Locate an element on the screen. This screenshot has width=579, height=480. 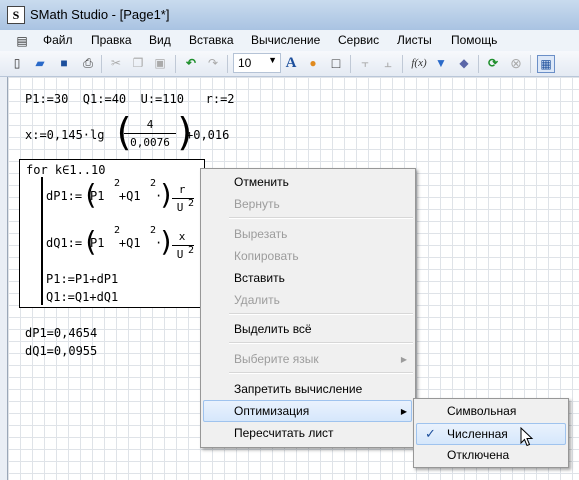
menu-item-disabled: Отключена is located at coordinates (478, 455).